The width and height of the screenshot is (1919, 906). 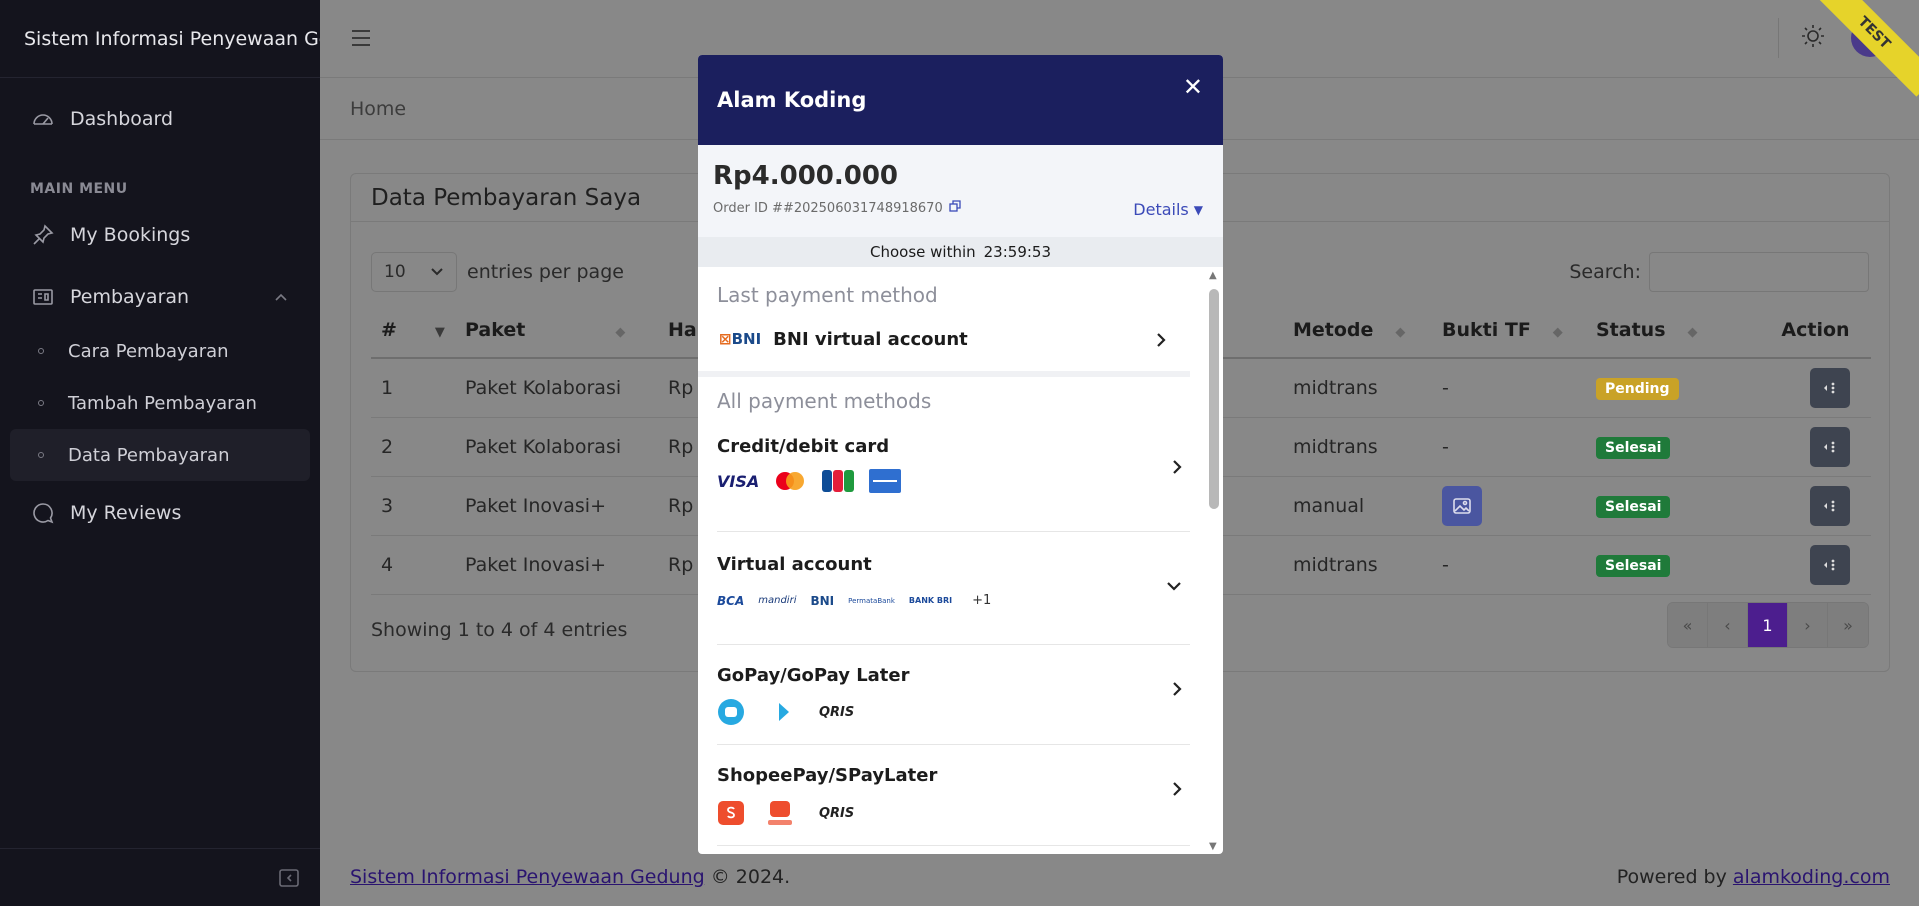 I want to click on last-method-name: BNI virtual account, so click(x=870, y=339).